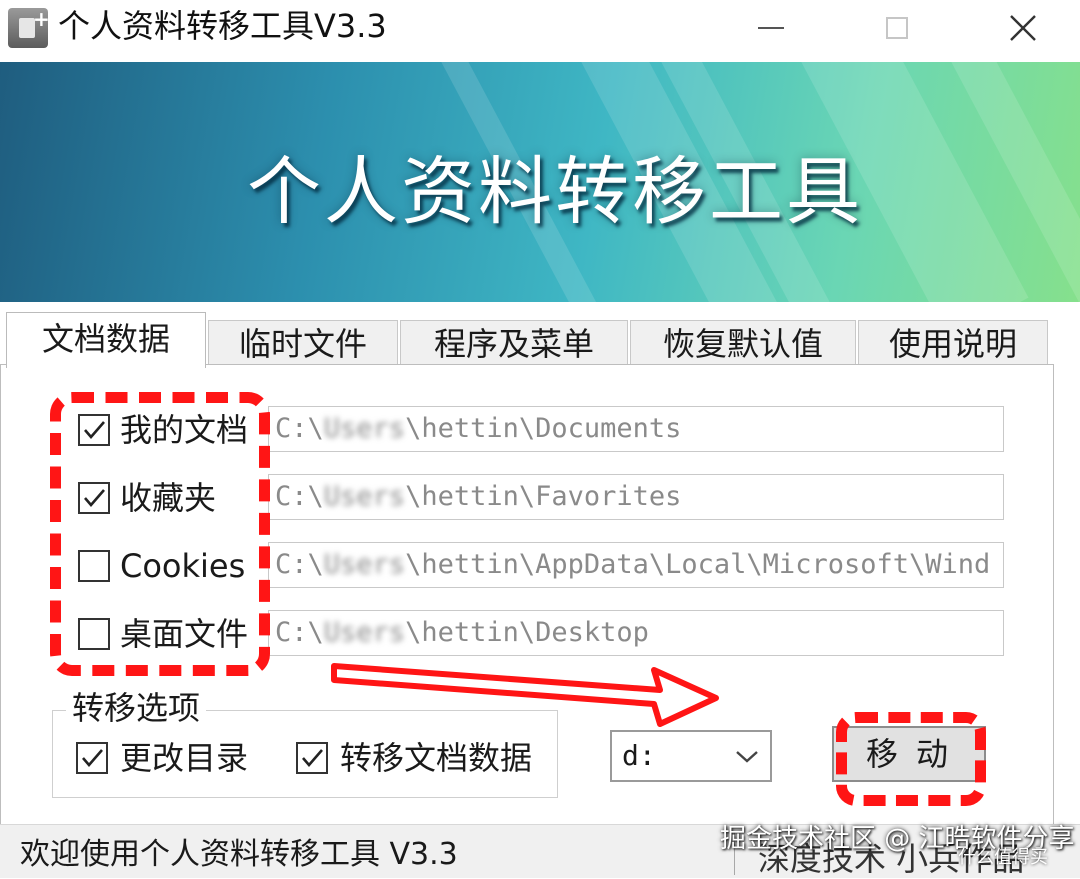  I want to click on transfer-docs-label: 转移文档数据, so click(436, 758).